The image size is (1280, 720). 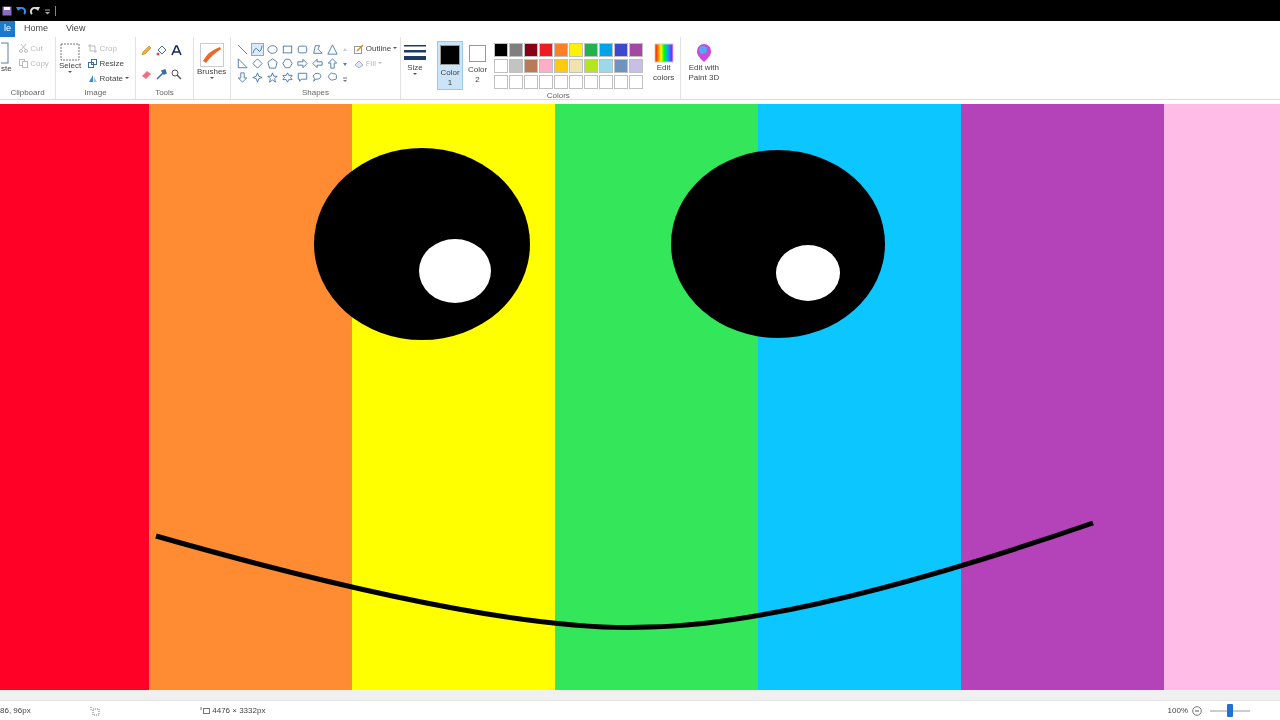 I want to click on size-button: Size, so click(x=415, y=70).